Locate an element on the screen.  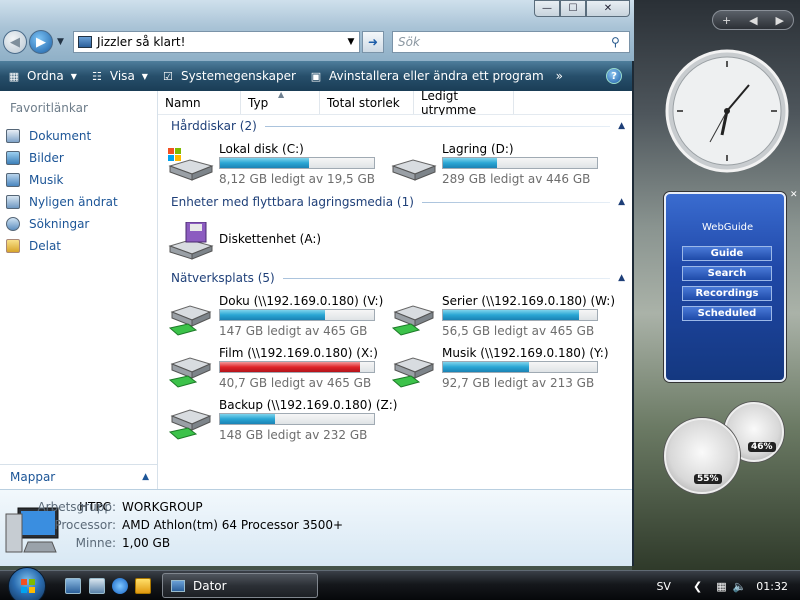
webguide-scheduled-button: Scheduled is located at coordinates (727, 313).